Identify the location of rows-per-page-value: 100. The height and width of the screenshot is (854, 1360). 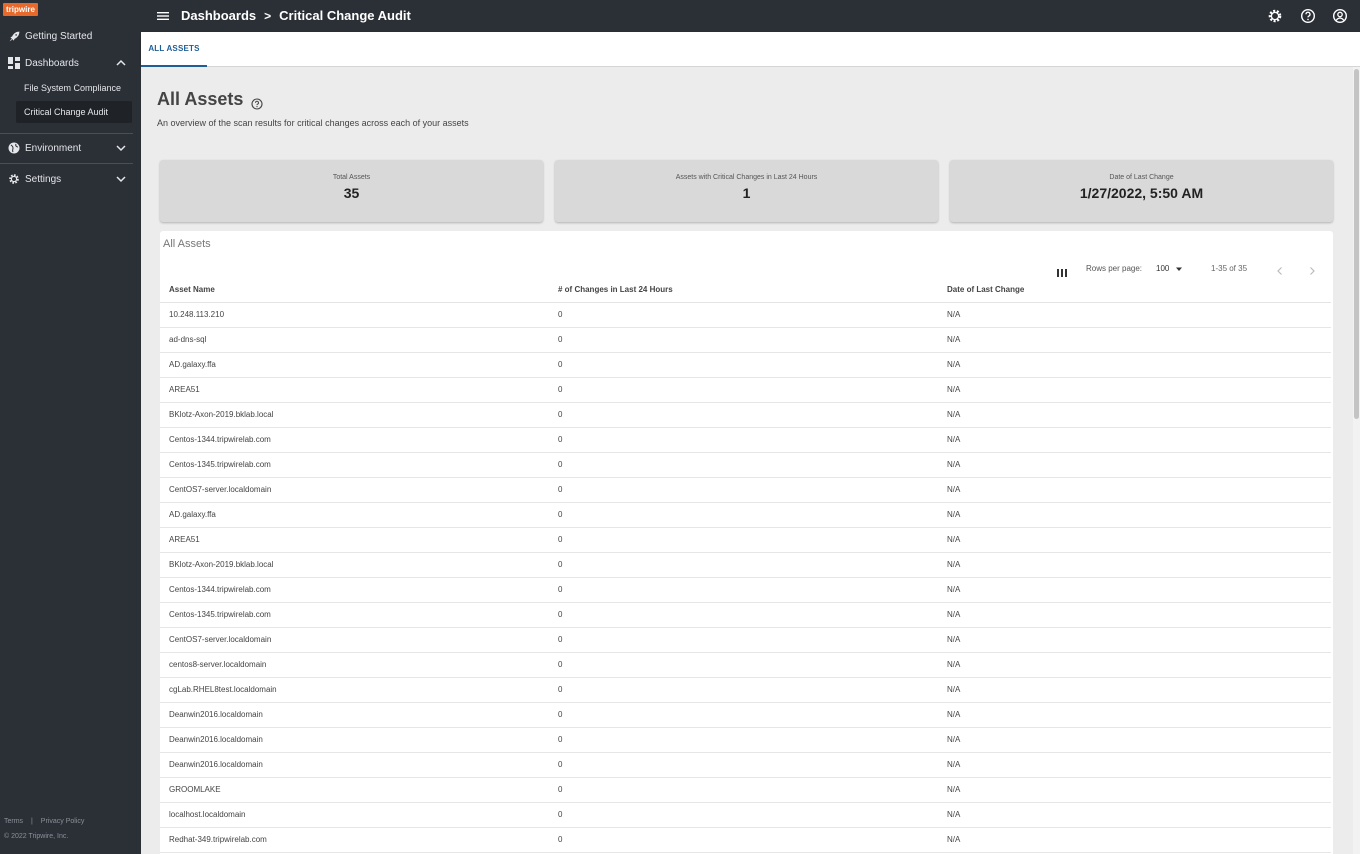
(1163, 268).